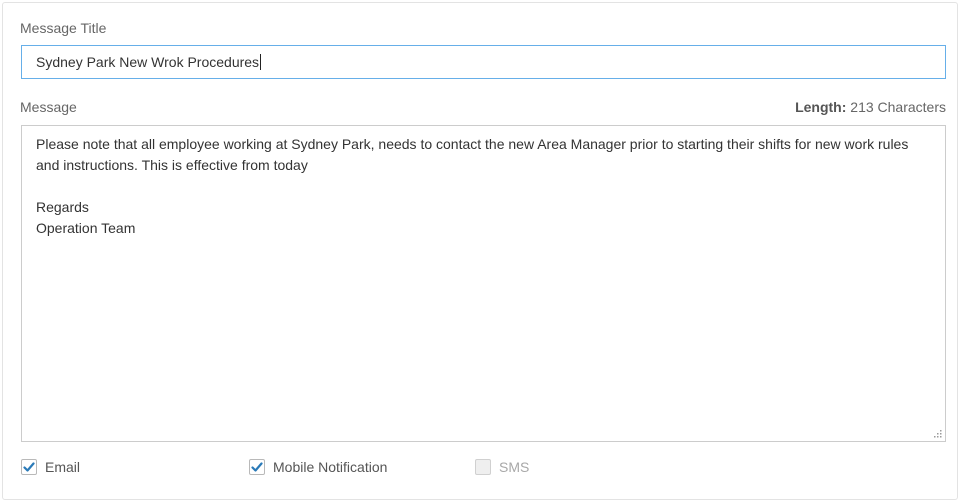 The image size is (960, 504). Describe the element at coordinates (937, 433) in the screenshot. I see `resize-grip-icon` at that location.